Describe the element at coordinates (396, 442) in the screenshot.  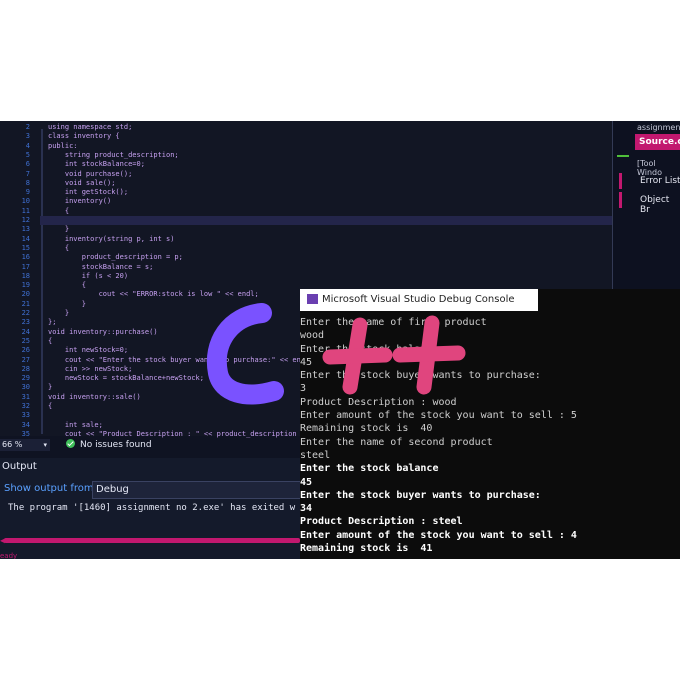
I see `console-line: Enter the name of second product` at that location.